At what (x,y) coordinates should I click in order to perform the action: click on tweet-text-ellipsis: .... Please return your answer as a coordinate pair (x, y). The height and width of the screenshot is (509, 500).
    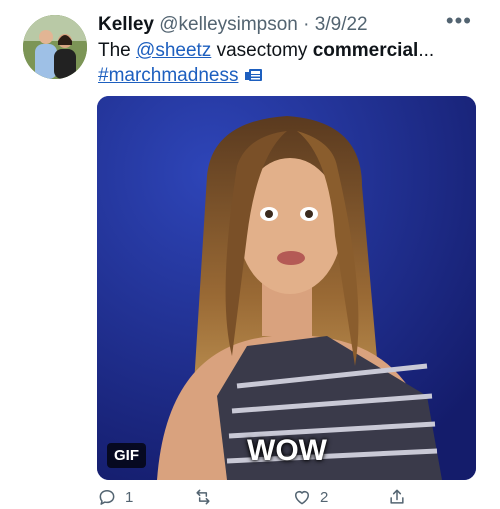
    Looking at the image, I should click on (426, 50).